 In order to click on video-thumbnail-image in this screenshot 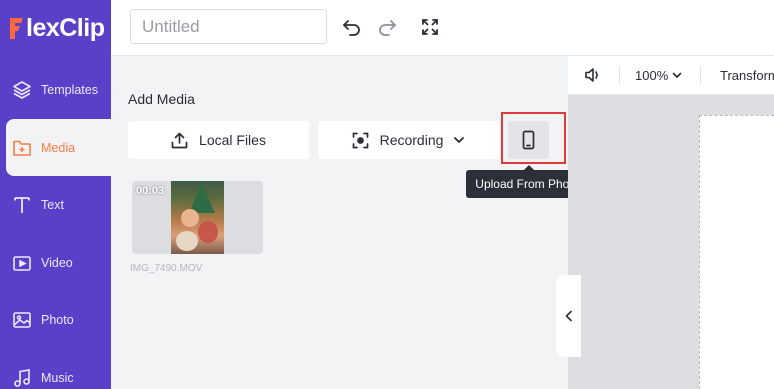, I will do `click(197, 217)`.